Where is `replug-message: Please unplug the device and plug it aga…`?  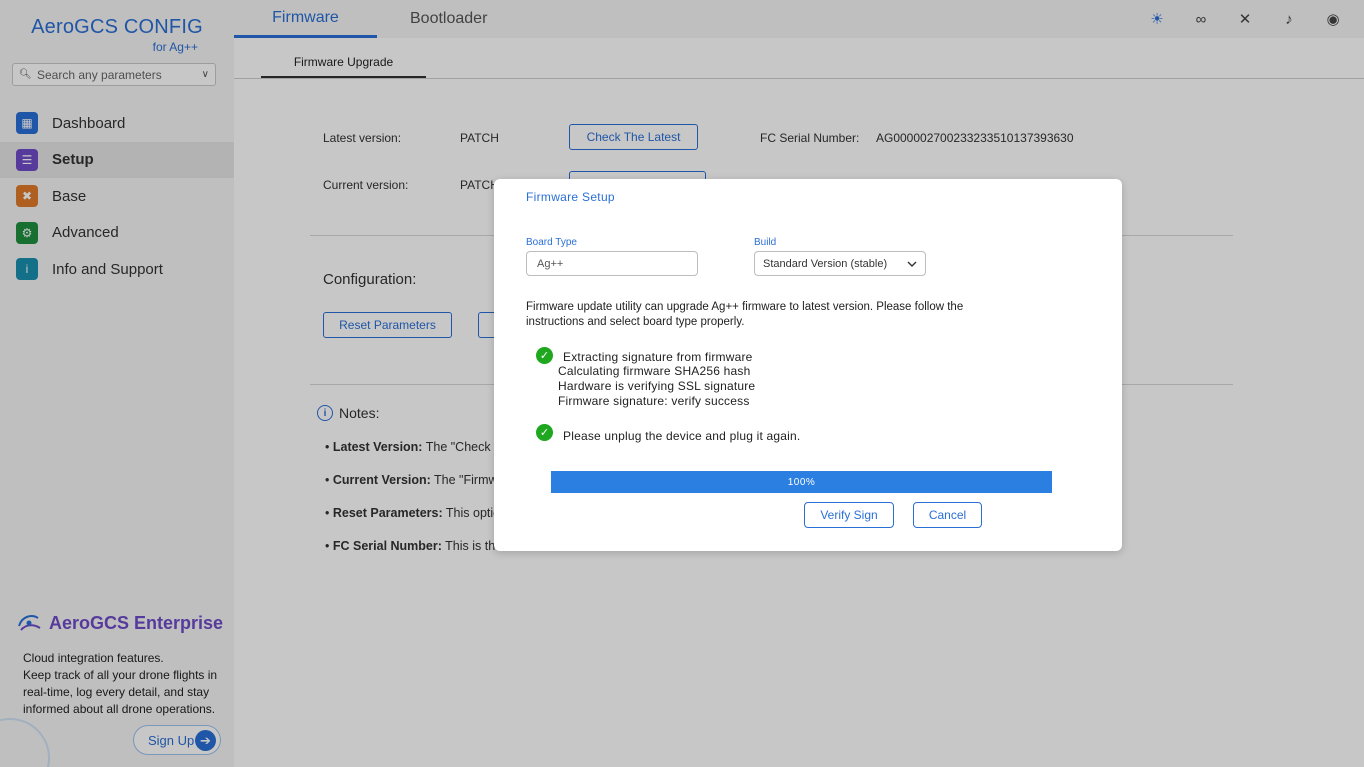
replug-message: Please unplug the device and plug it aga… is located at coordinates (682, 436).